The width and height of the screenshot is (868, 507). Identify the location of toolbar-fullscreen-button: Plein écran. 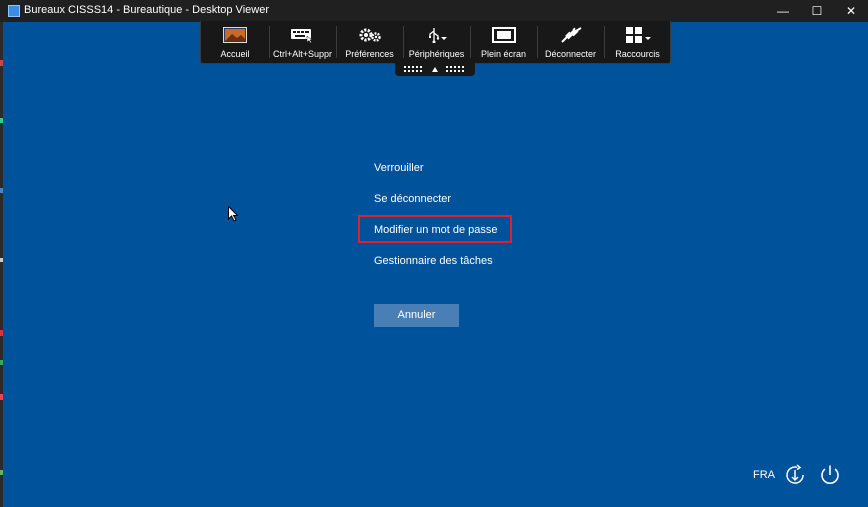
(503, 42).